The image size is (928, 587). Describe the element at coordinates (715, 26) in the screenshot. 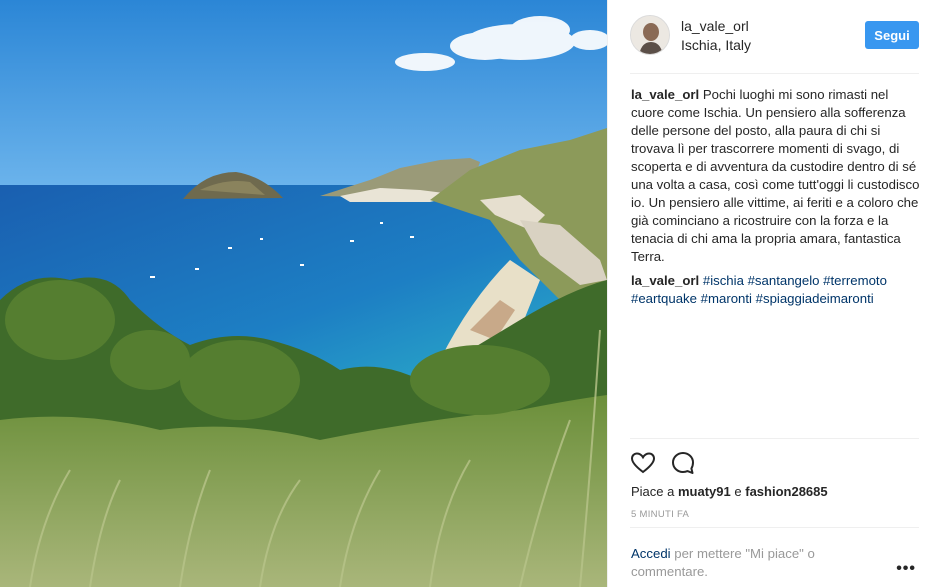

I see `header-username: la_vale_orl` at that location.